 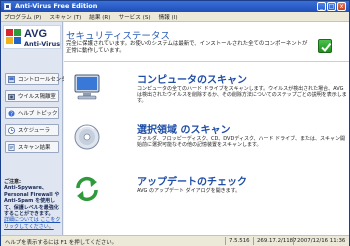 I want to click on sidebar-item-help: ? ヘルプ トピック, so click(x=32, y=113).